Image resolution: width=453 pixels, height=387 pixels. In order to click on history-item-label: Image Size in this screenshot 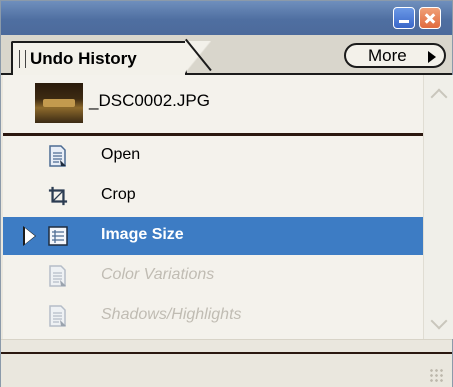, I will do `click(142, 234)`.